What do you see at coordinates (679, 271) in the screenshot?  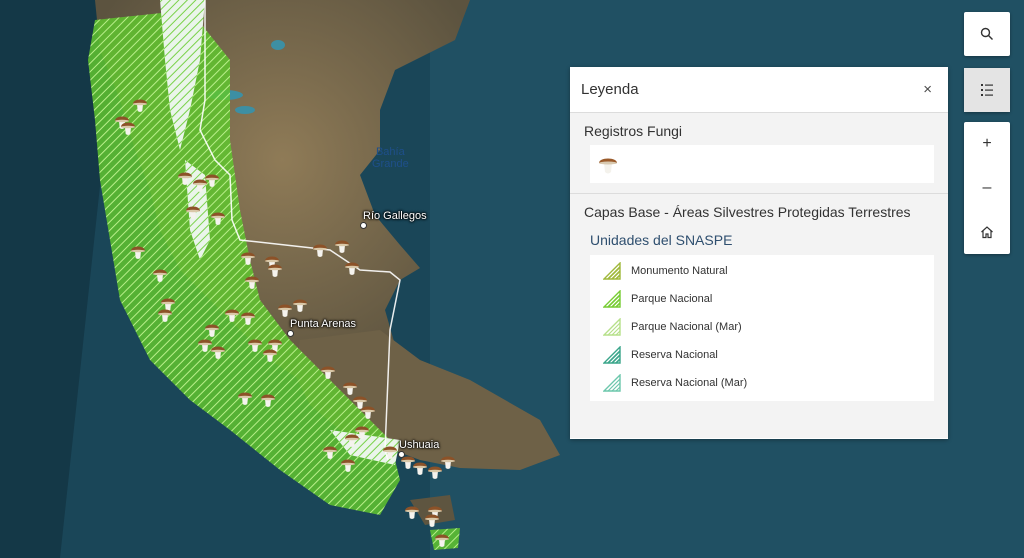 I see `legend-item-label: Monumento Natural` at bounding box center [679, 271].